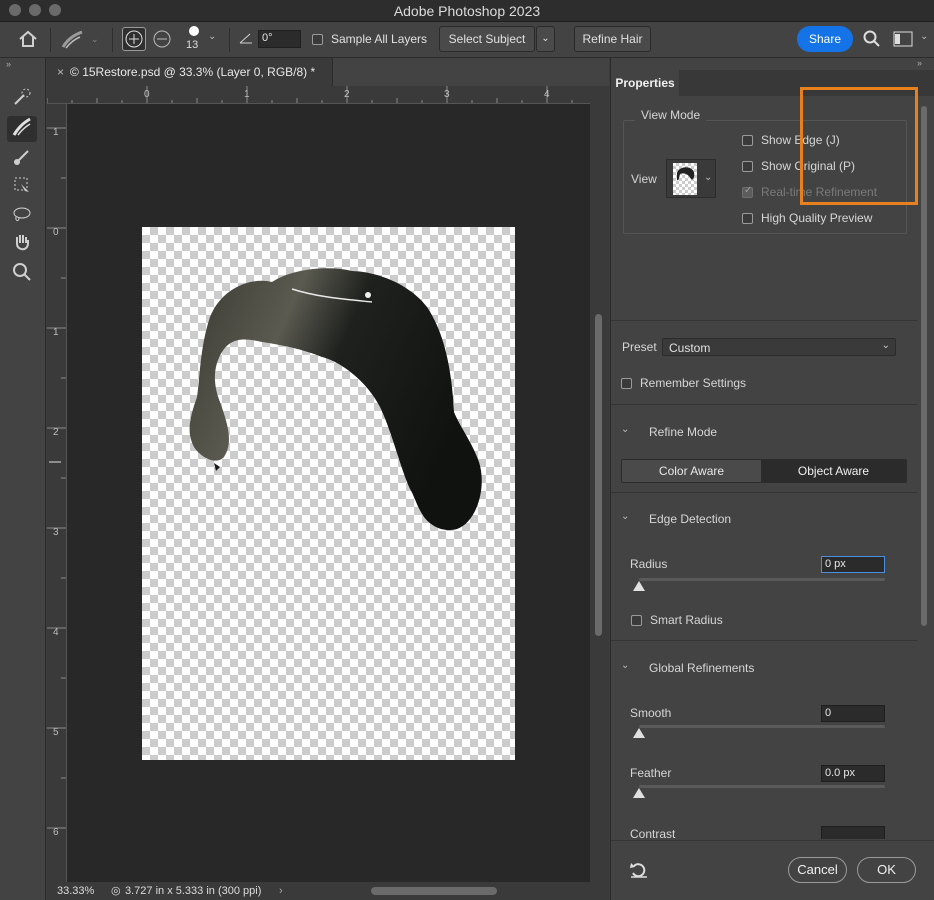 The width and height of the screenshot is (934, 900). What do you see at coordinates (447, 94) in the screenshot?
I see `ruler-top-label: 3` at bounding box center [447, 94].